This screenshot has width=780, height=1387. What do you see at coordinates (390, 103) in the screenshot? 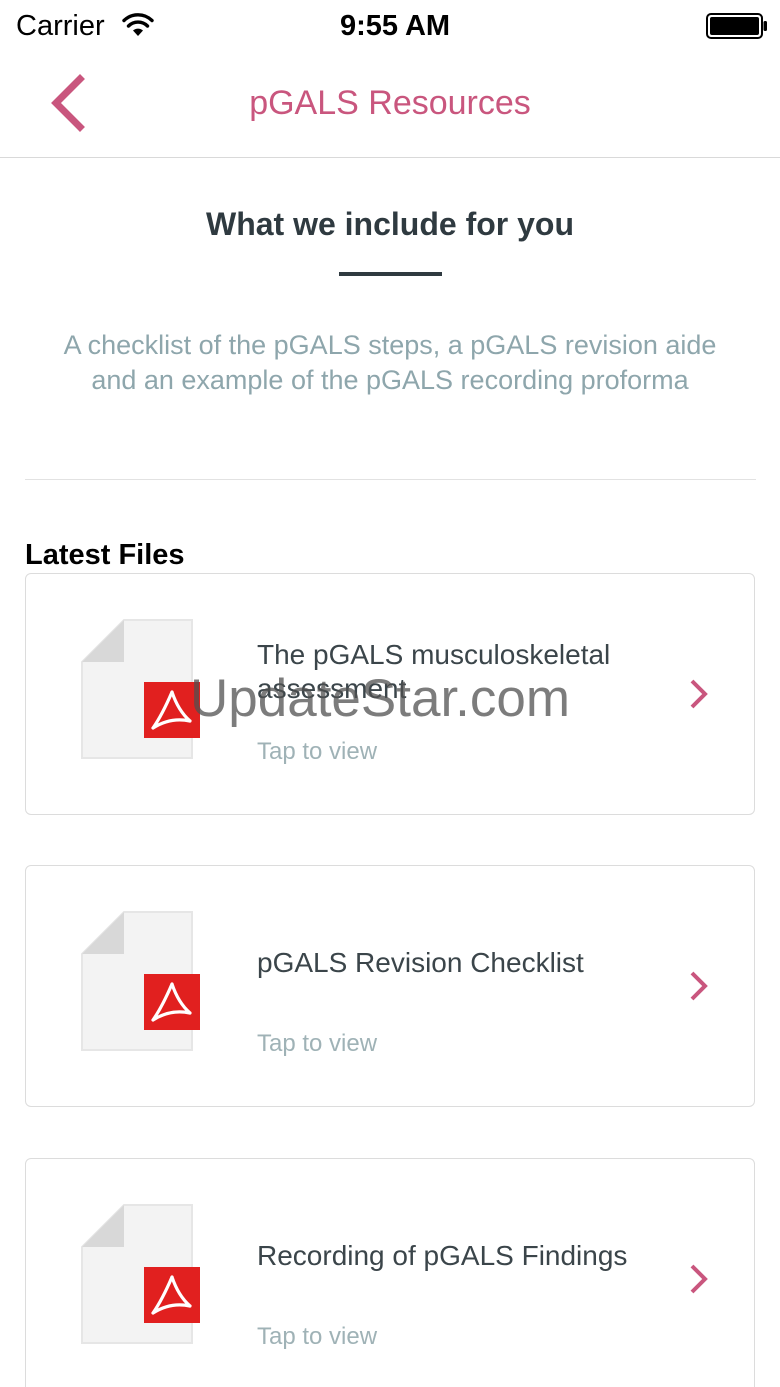
I see `page-title: pGALS Resources` at bounding box center [390, 103].